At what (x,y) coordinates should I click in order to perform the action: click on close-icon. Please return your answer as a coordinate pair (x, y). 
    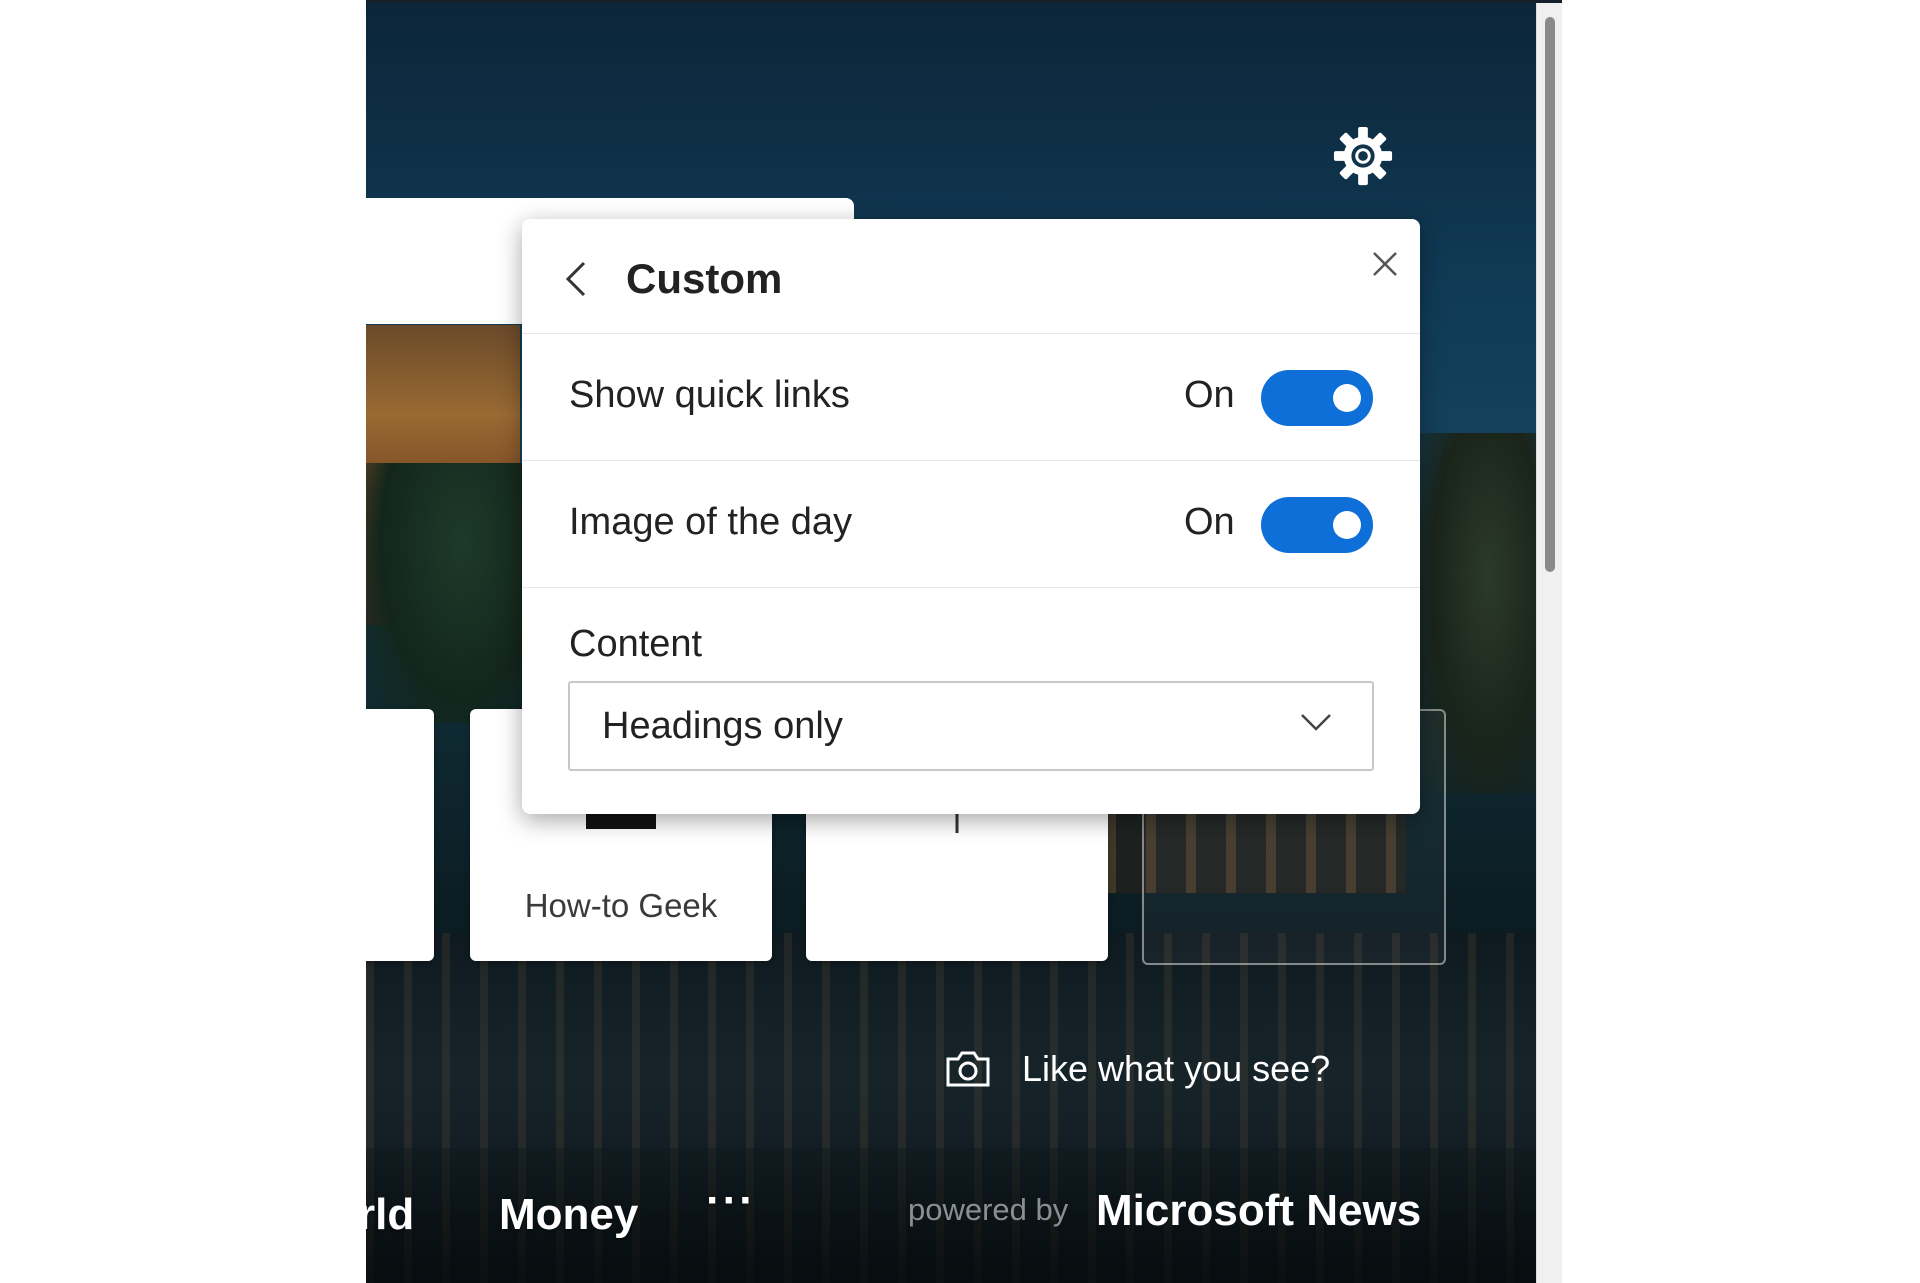
    Looking at the image, I should click on (1385, 264).